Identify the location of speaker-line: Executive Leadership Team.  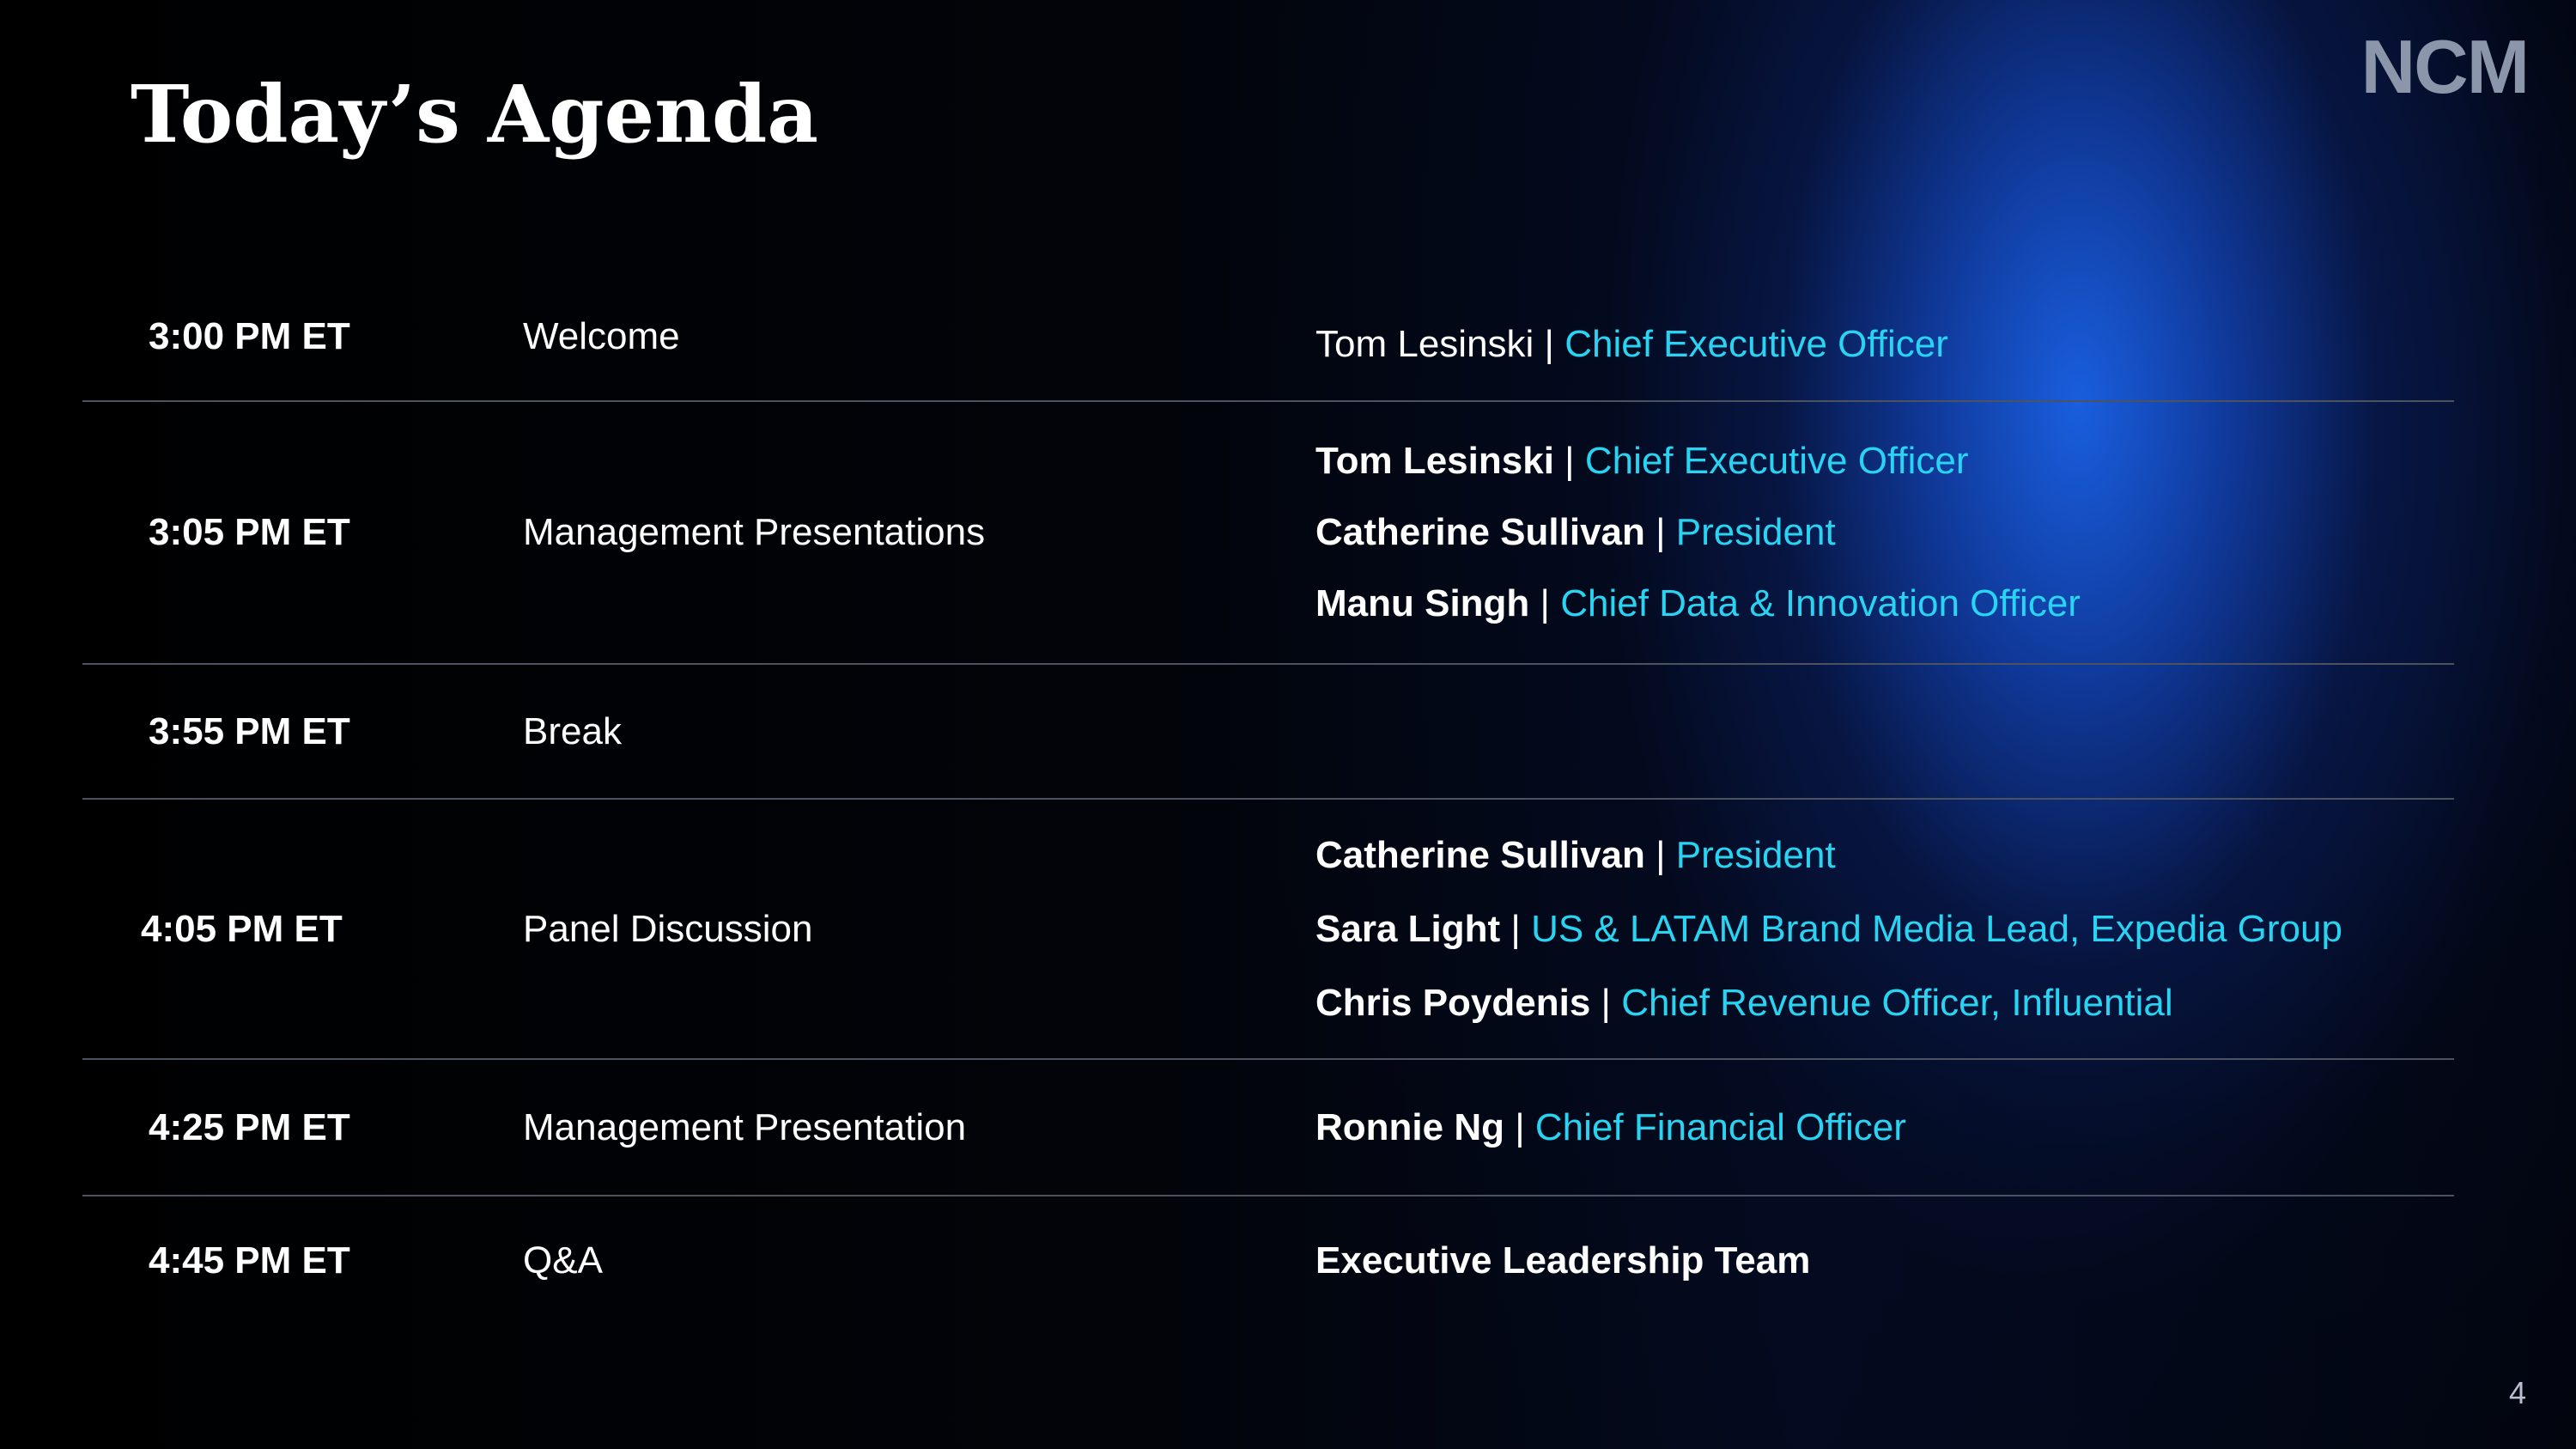
(1562, 1261).